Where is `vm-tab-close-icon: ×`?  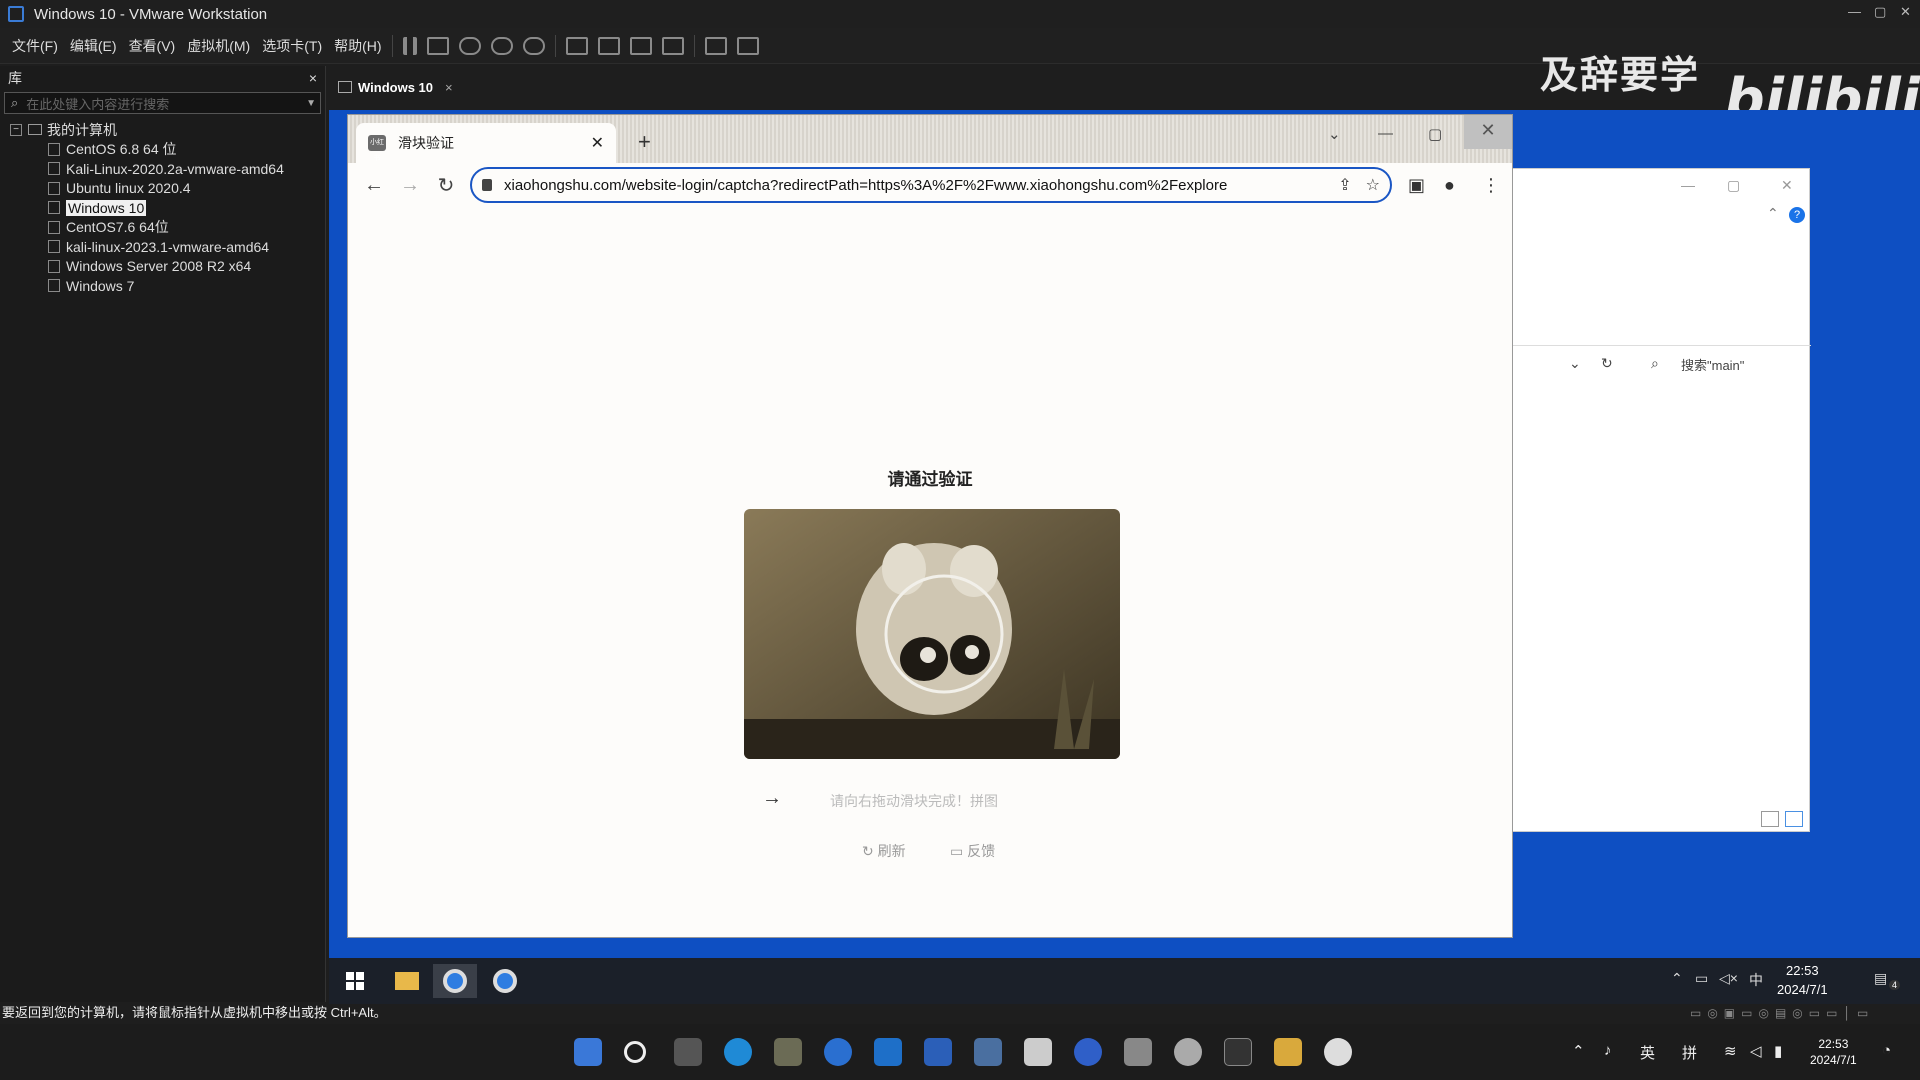
vm-tab-close-icon: × is located at coordinates (449, 87).